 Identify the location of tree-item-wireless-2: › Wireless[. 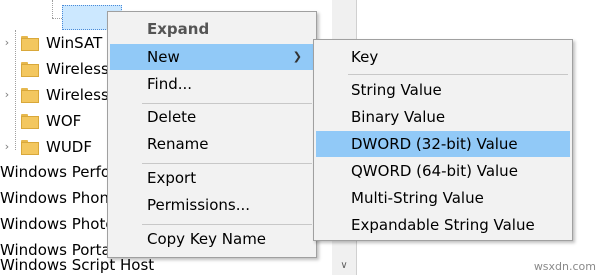
(53, 95).